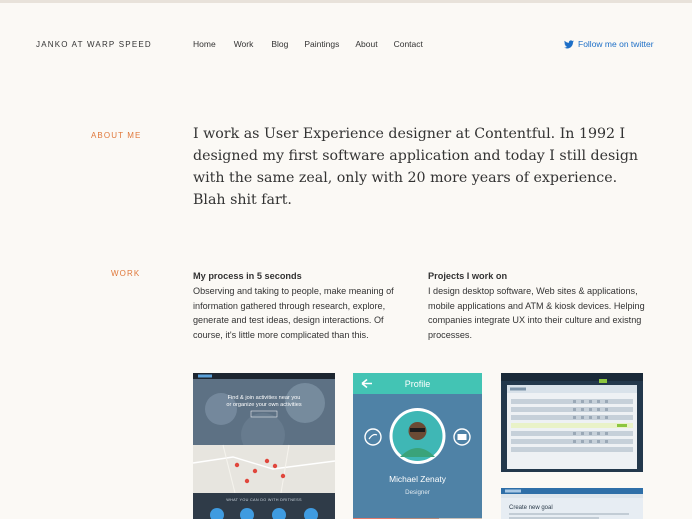 Image resolution: width=692 pixels, height=519 pixels. I want to click on nav-blog: Blog, so click(279, 44).